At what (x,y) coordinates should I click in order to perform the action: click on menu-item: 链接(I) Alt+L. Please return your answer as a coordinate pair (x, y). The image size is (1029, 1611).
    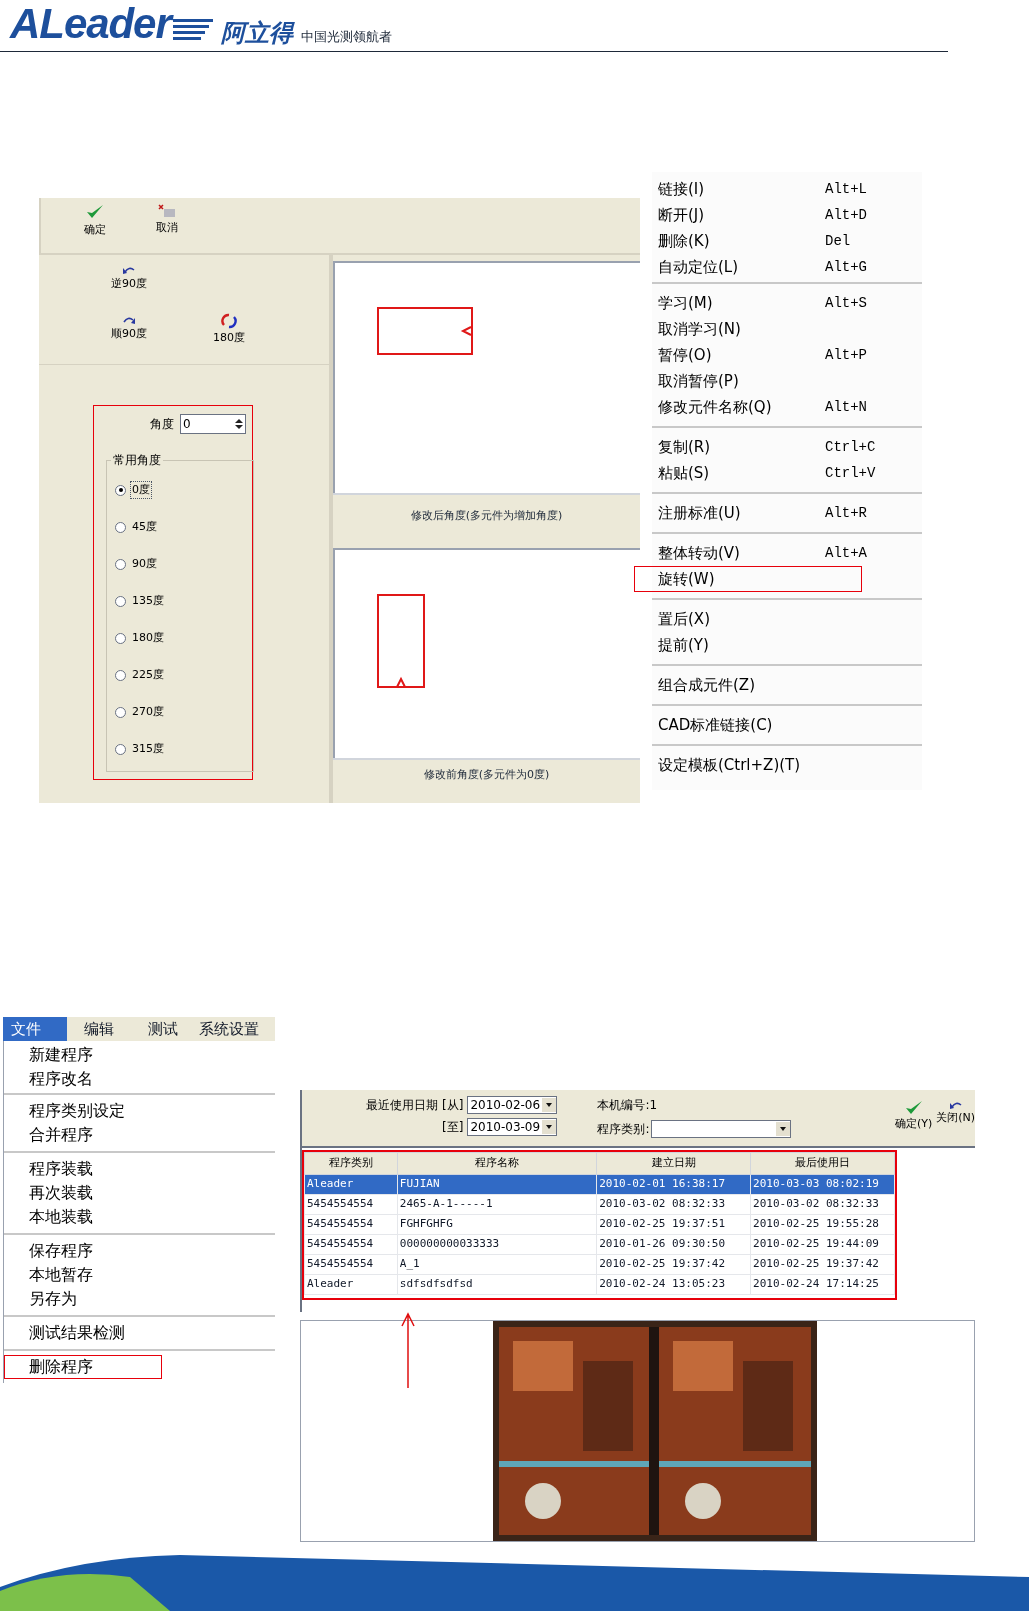
    Looking at the image, I should click on (787, 189).